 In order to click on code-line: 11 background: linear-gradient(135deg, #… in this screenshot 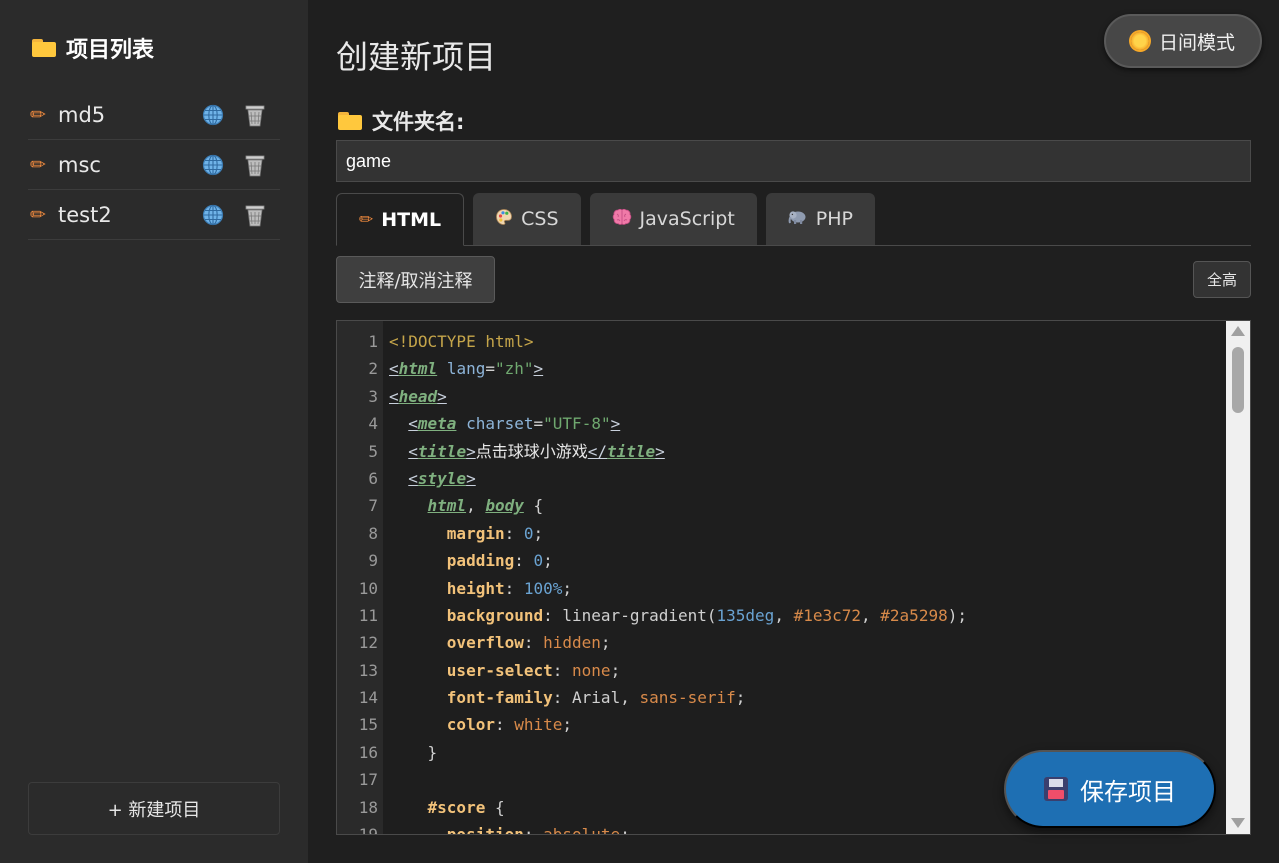, I will do `click(782, 615)`.